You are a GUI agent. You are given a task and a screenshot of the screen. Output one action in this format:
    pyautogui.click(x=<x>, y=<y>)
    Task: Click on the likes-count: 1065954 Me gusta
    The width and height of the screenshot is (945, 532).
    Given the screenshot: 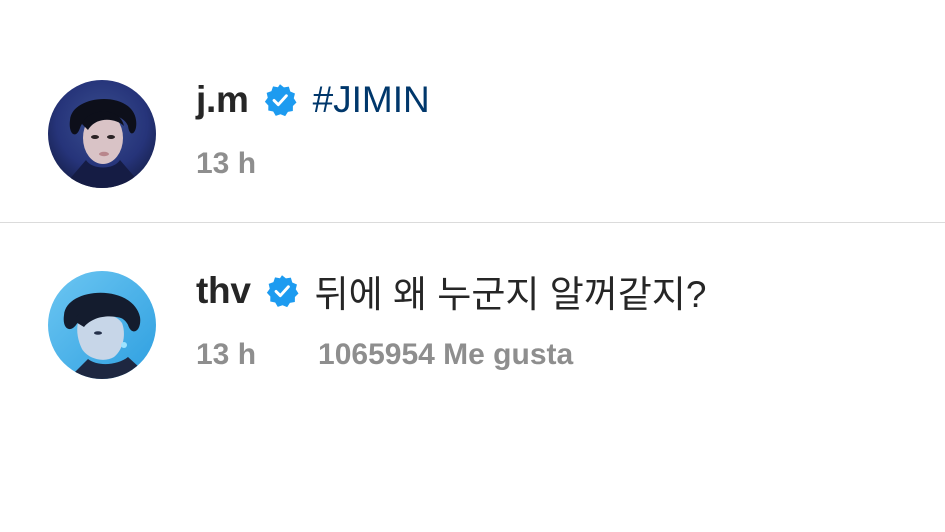 What is the action you would take?
    pyautogui.click(x=445, y=355)
    